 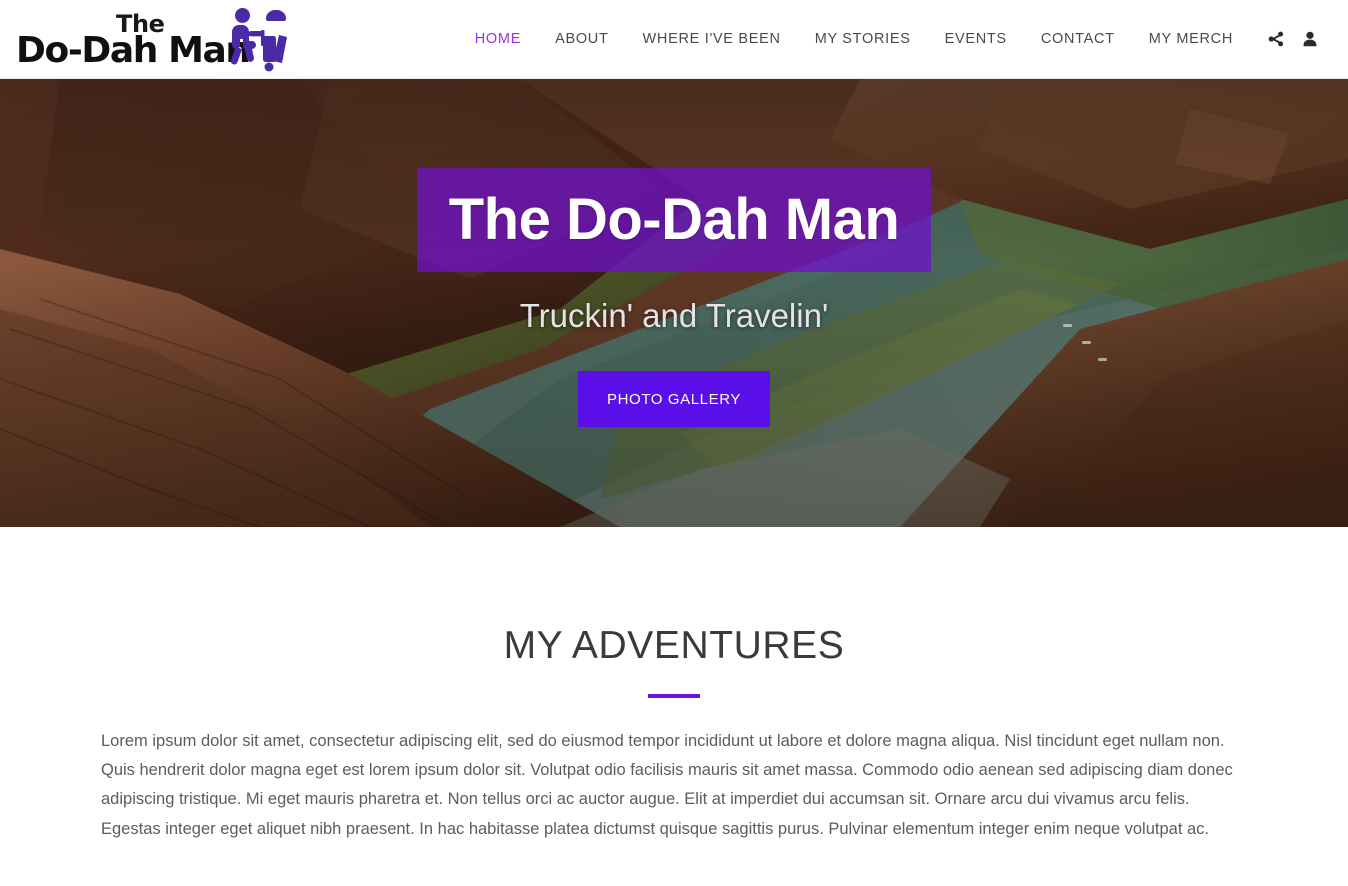 What do you see at coordinates (712, 39) in the screenshot?
I see `nav-item-where-ive-been: WHERE I'VE BEEN` at bounding box center [712, 39].